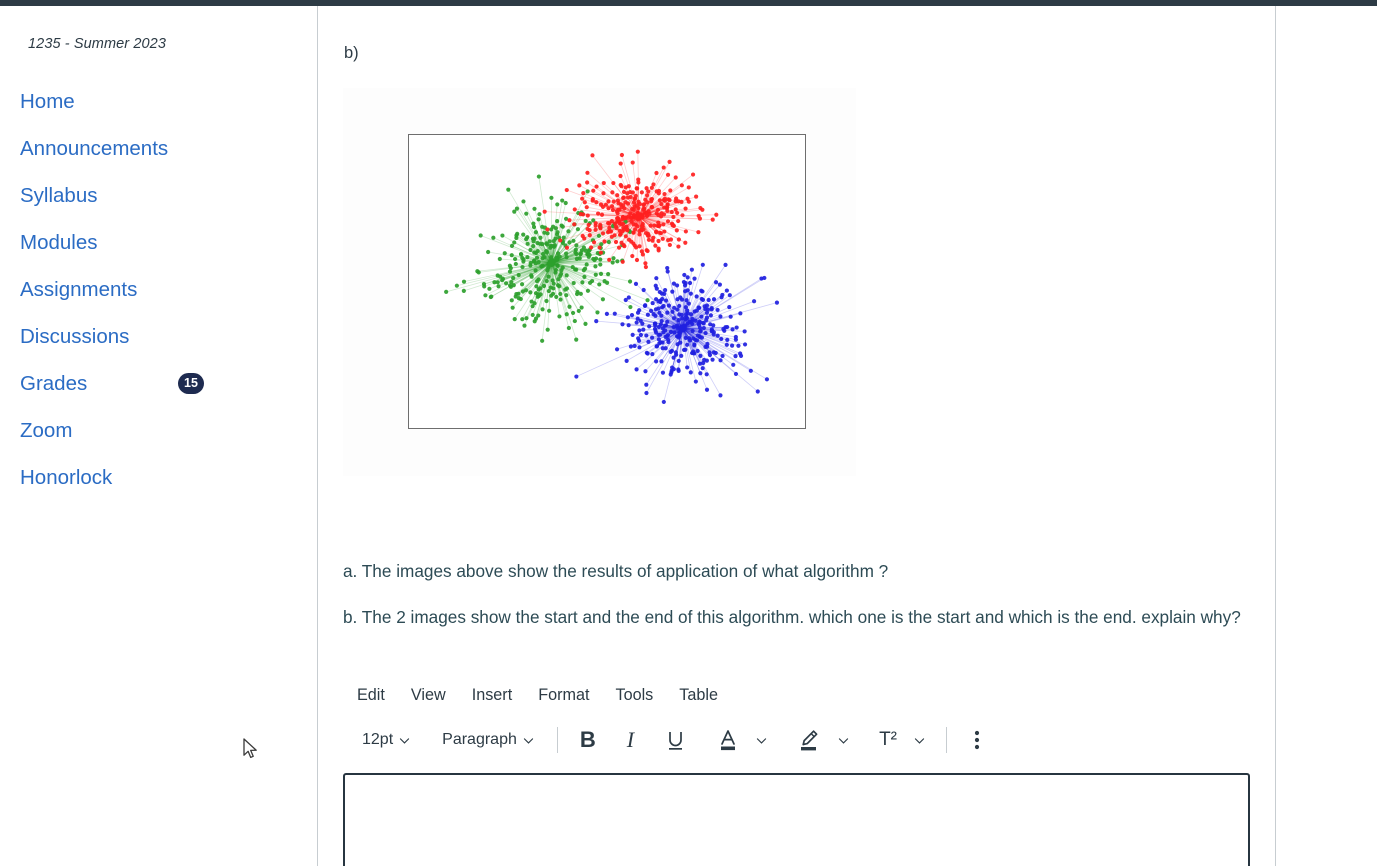  Describe the element at coordinates (796, 819) in the screenshot. I see `answer-text-editor` at that location.